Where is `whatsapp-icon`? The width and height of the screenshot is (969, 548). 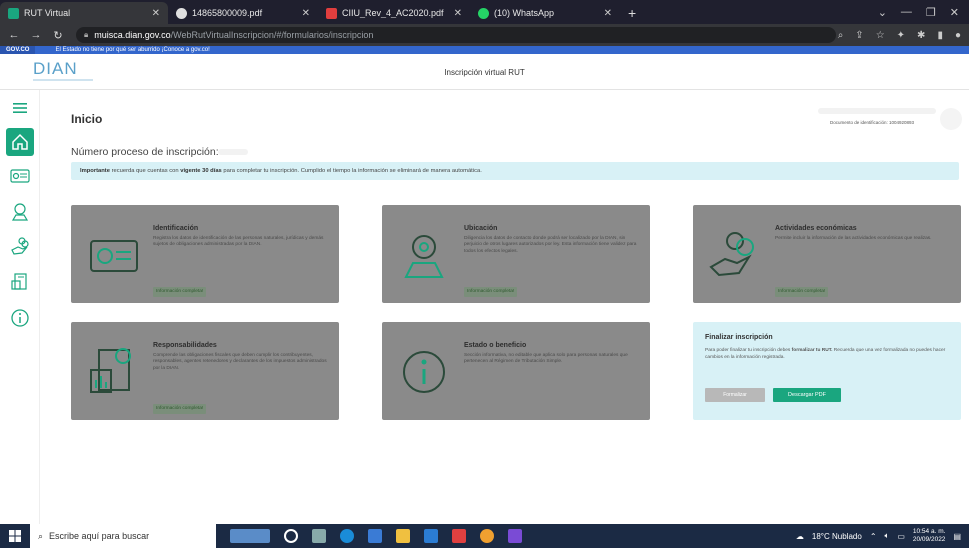 whatsapp-icon is located at coordinates (483, 13).